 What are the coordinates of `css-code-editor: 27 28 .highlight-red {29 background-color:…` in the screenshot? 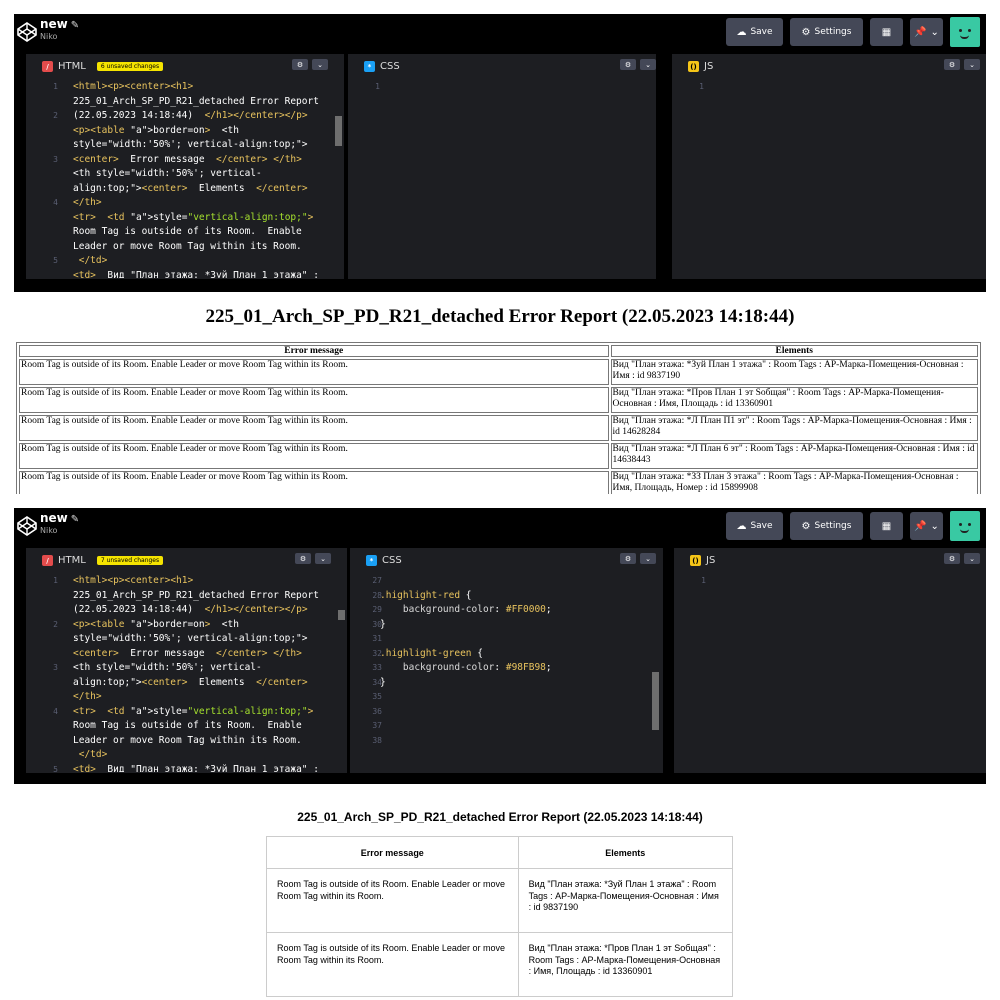 It's located at (506, 673).